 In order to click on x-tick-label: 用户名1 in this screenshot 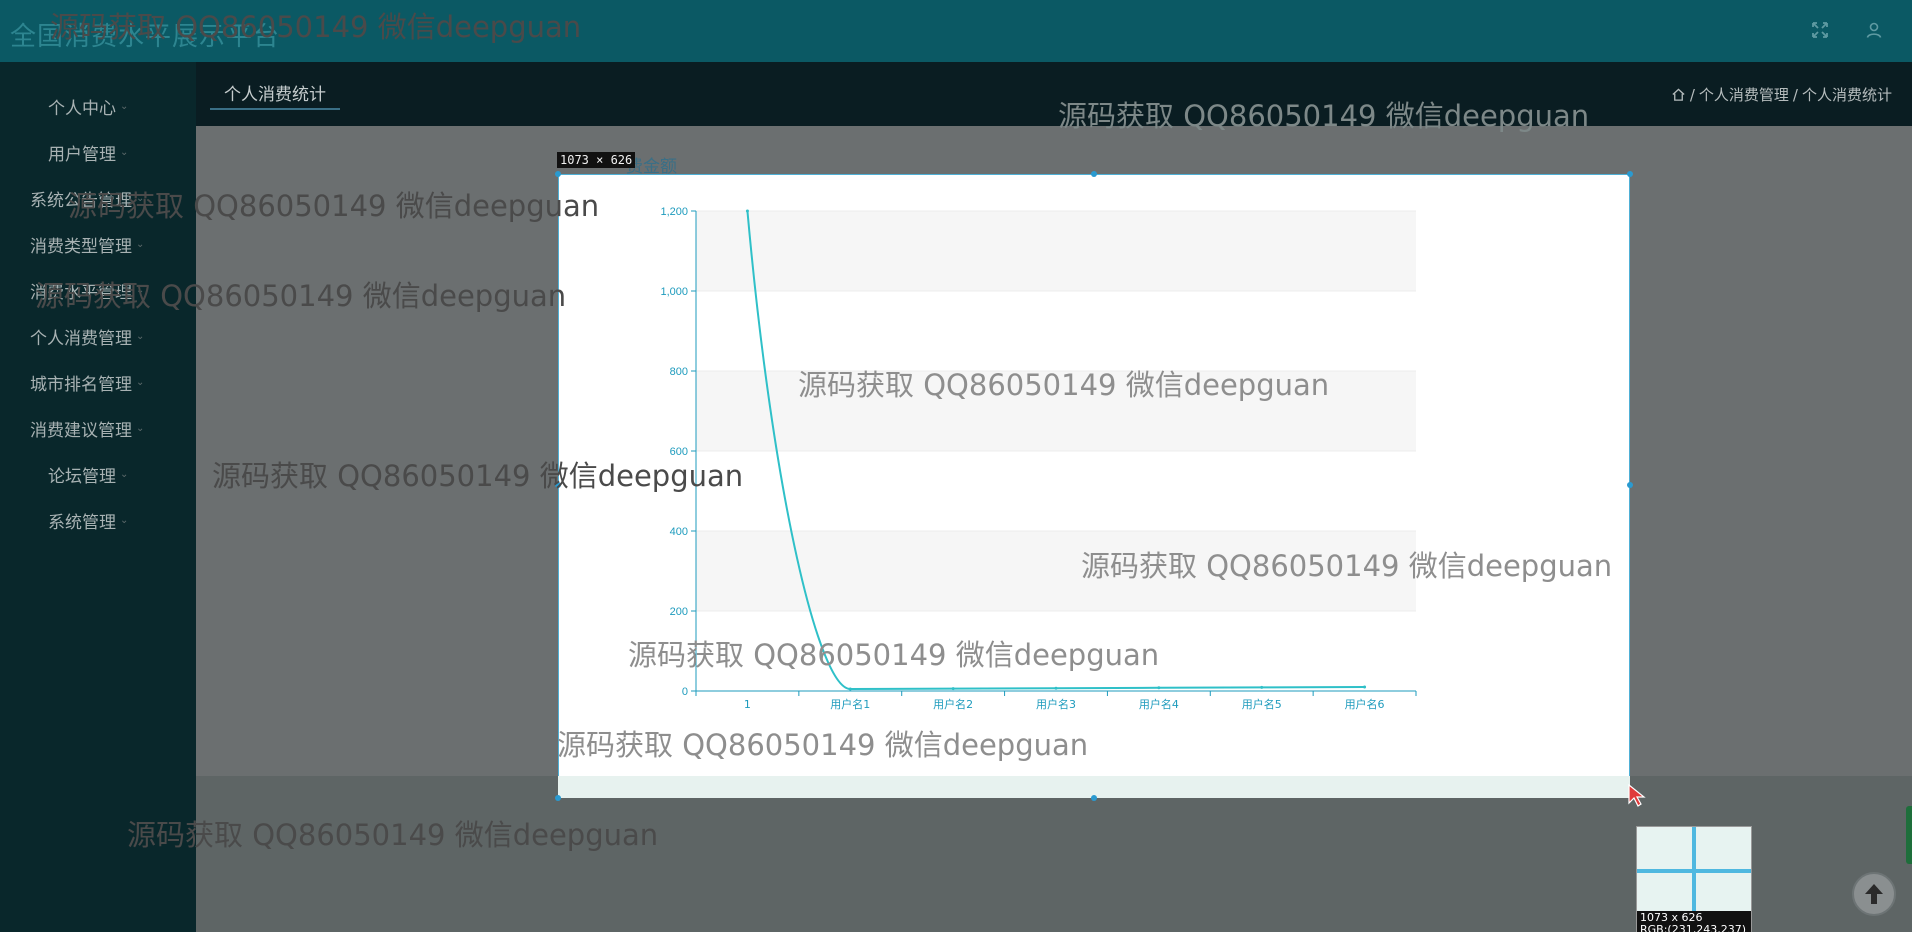, I will do `click(850, 704)`.